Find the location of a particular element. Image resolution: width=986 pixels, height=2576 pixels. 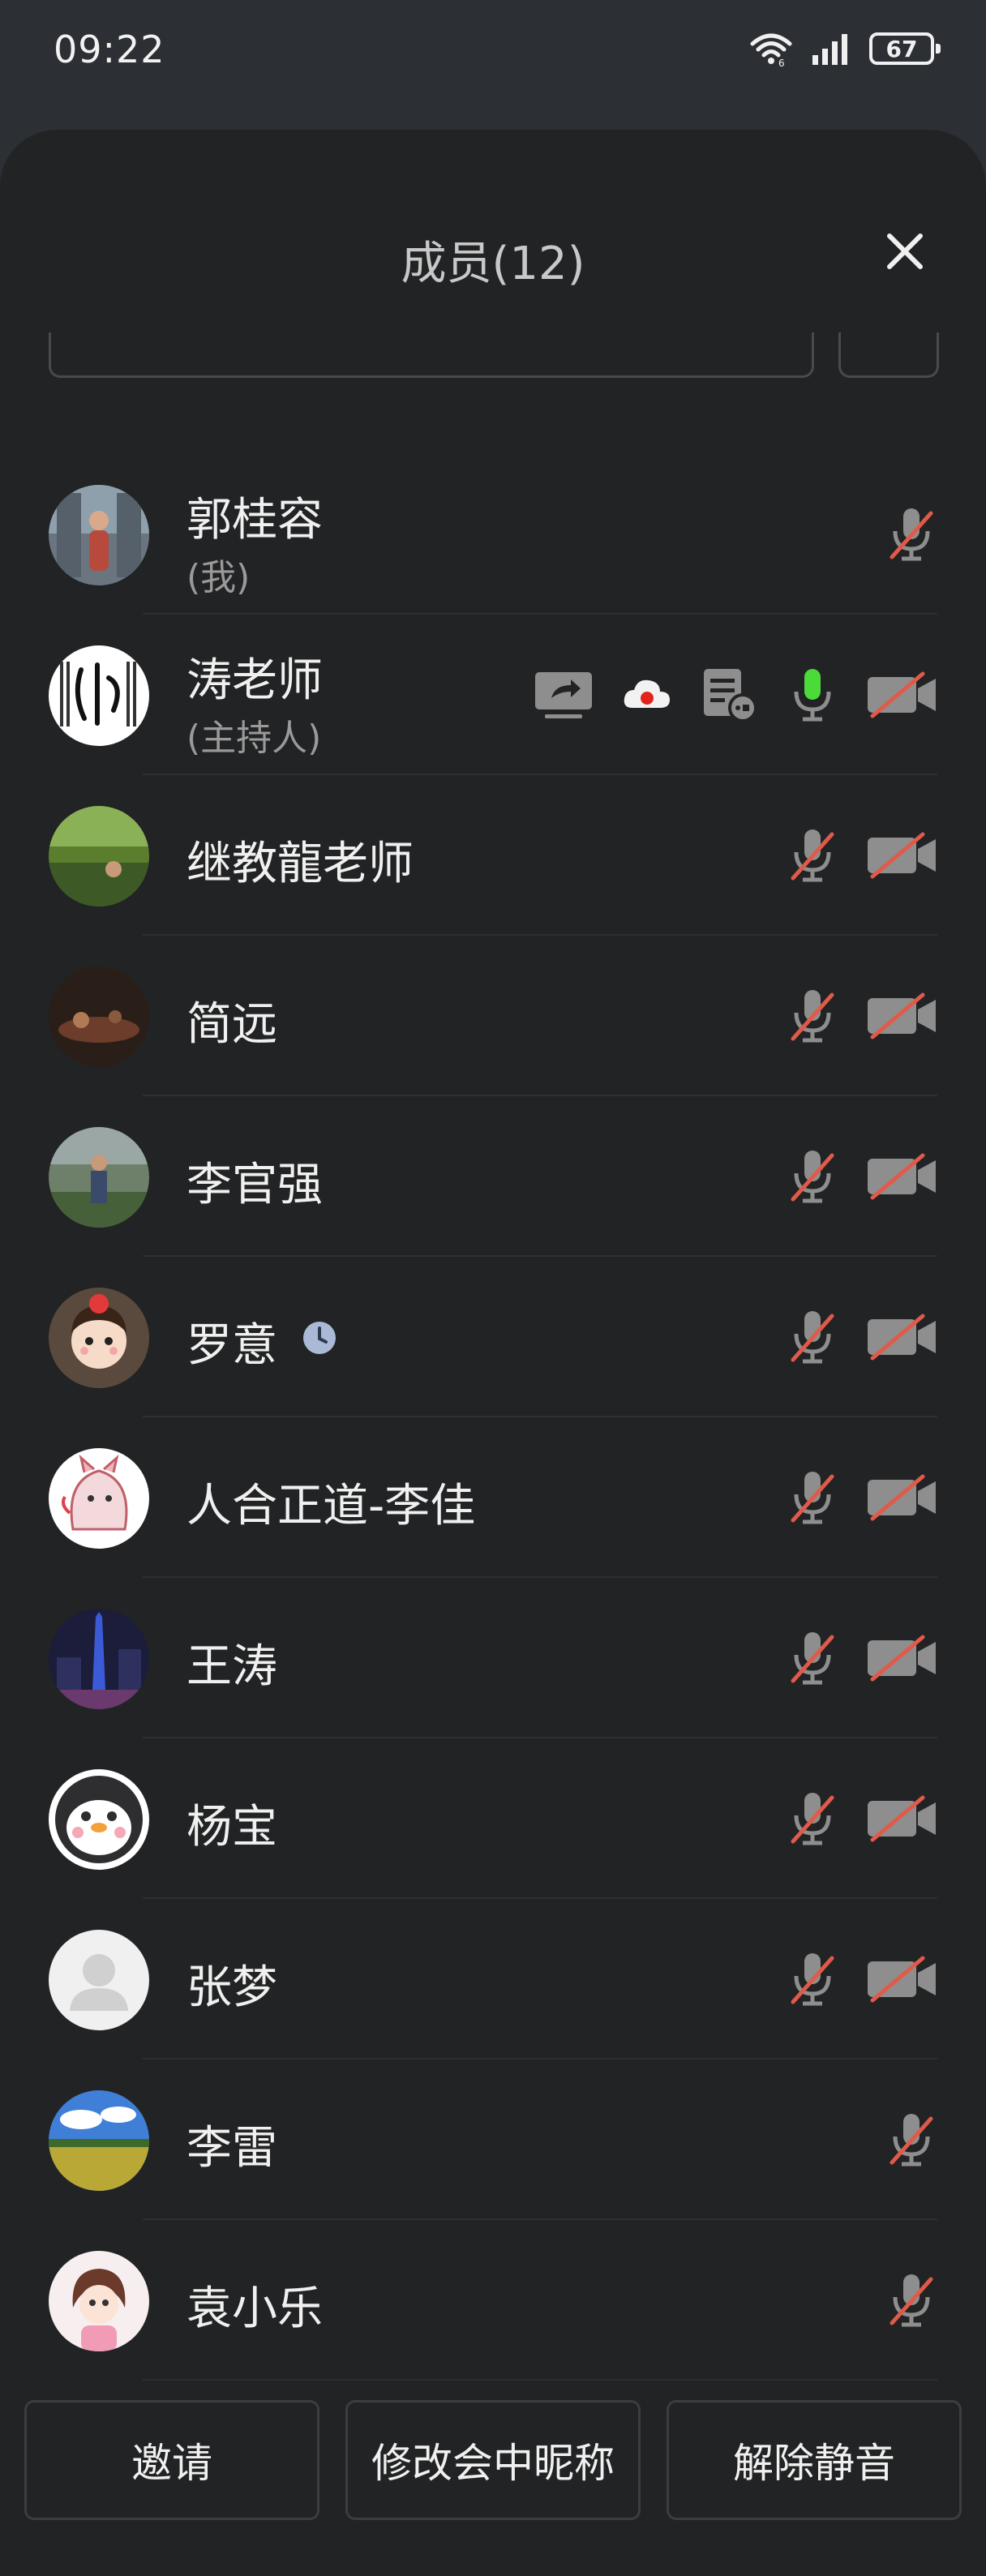

unmute-button: 解除静音 is located at coordinates (814, 2460).